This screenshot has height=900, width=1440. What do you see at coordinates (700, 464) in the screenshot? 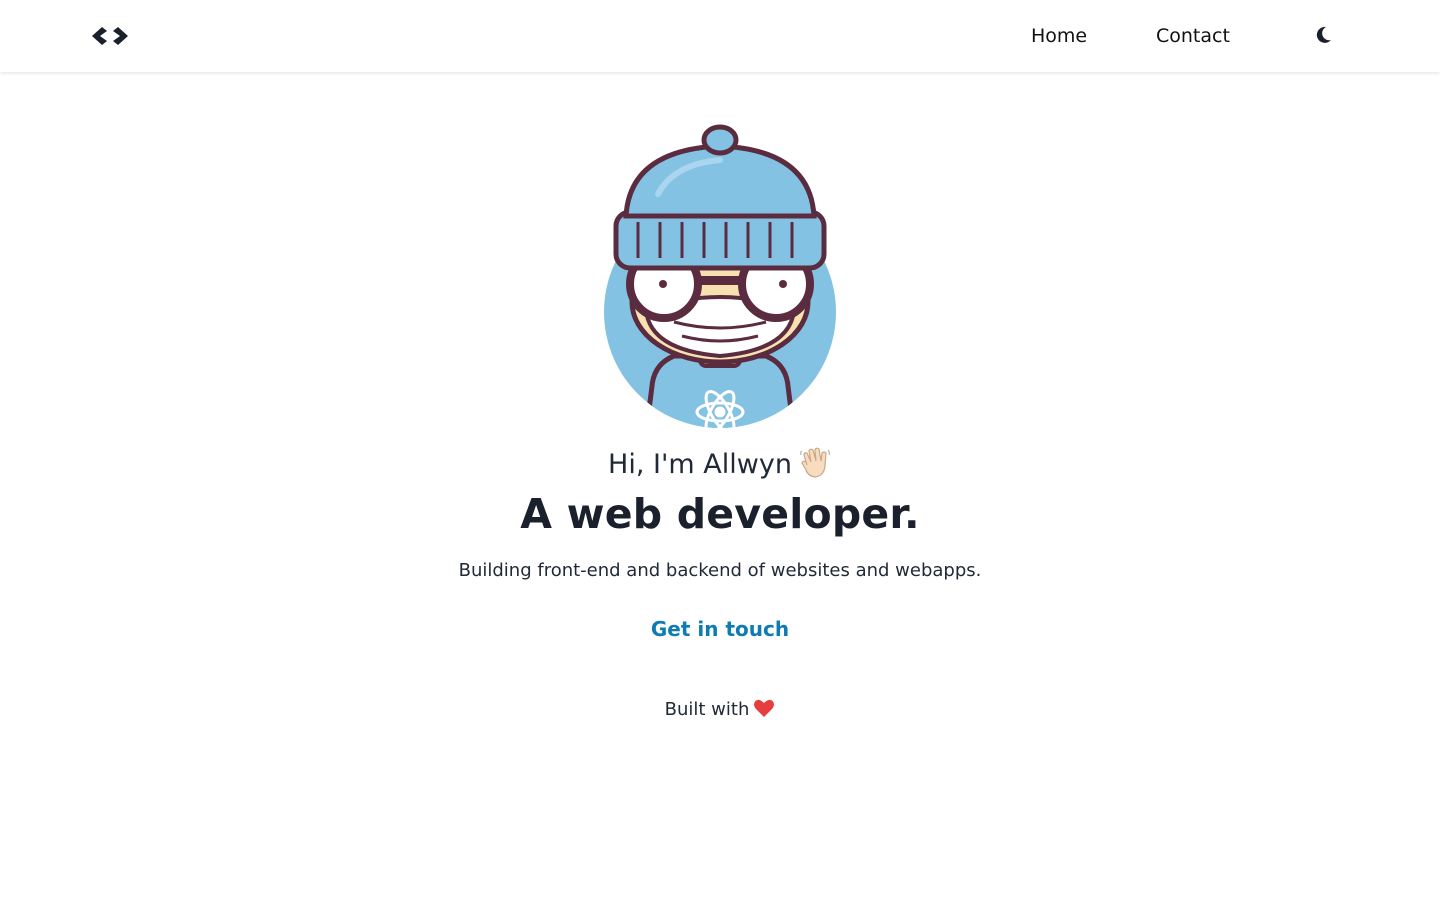
I see `greeting-text: Hi, I'm Allwyn` at bounding box center [700, 464].